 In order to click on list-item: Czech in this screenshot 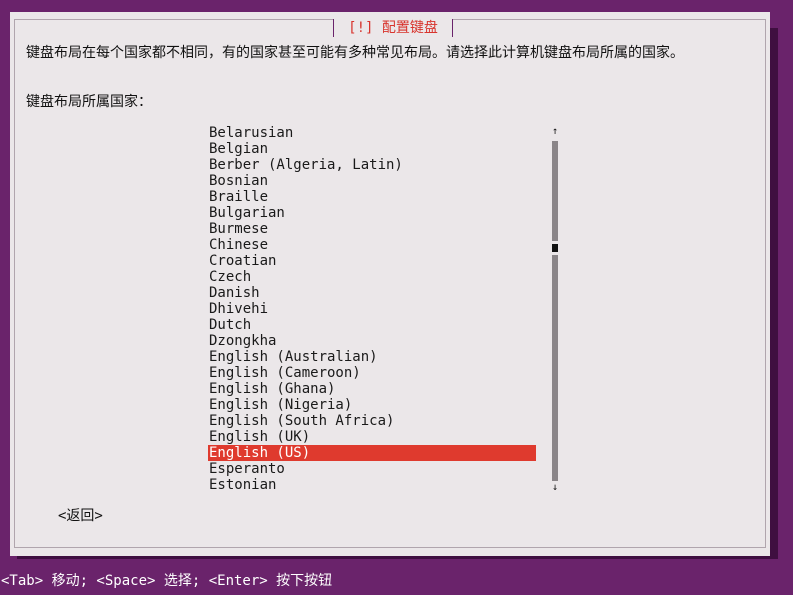, I will do `click(372, 277)`.